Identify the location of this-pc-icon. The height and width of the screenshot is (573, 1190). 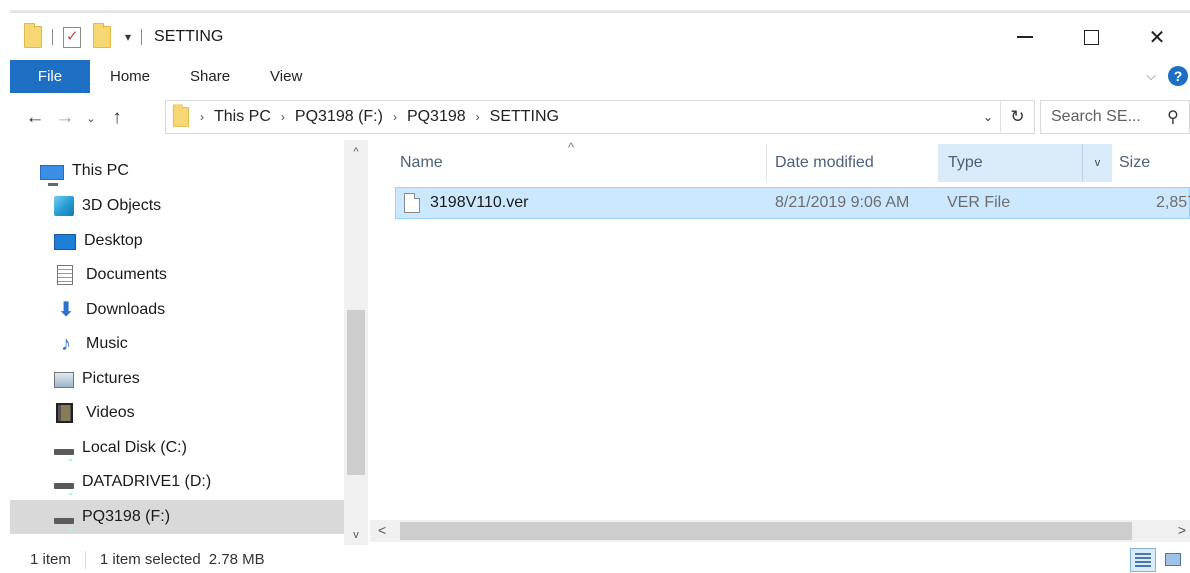
(52, 175).